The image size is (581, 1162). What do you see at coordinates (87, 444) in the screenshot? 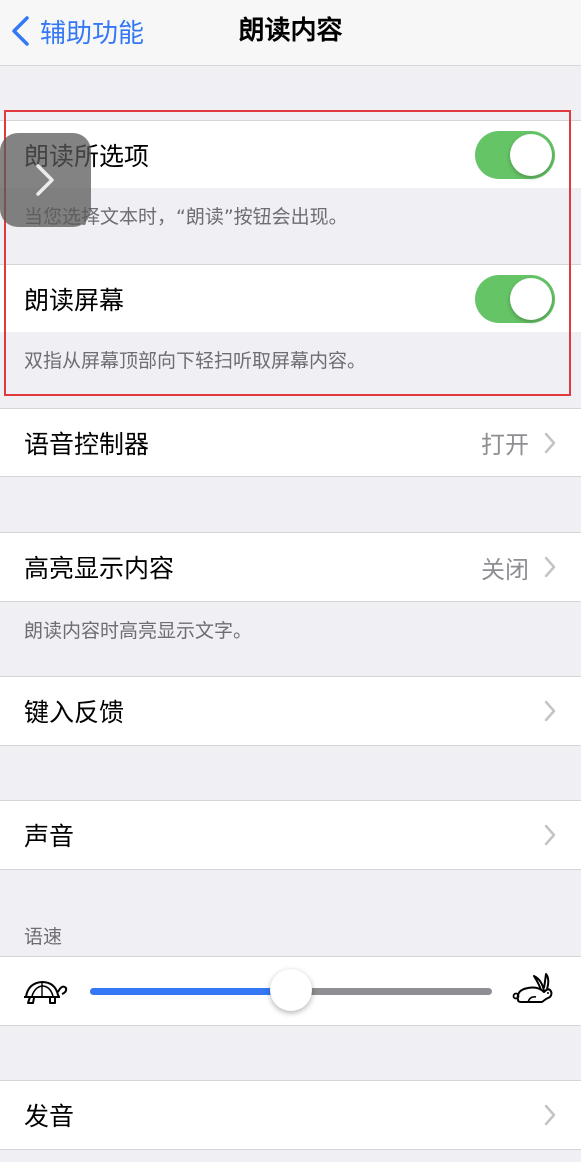
I see `speech-controller-label: 语音控制器` at bounding box center [87, 444].